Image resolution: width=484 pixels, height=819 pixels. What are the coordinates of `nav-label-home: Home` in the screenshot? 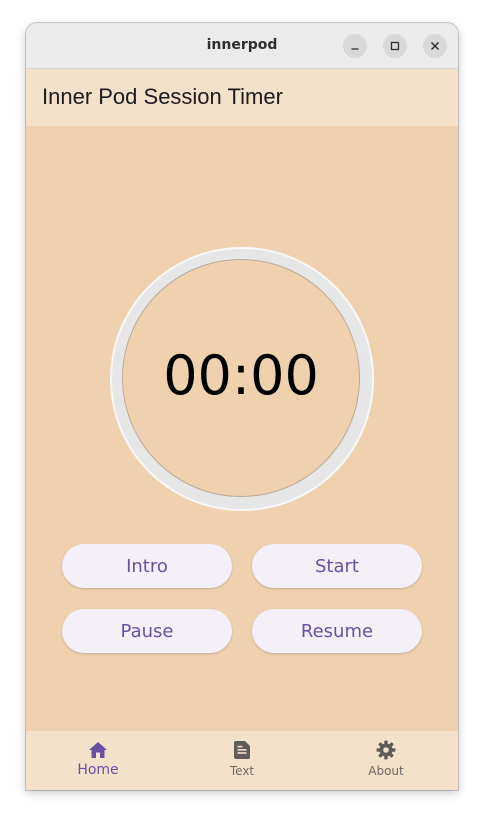 It's located at (98, 770).